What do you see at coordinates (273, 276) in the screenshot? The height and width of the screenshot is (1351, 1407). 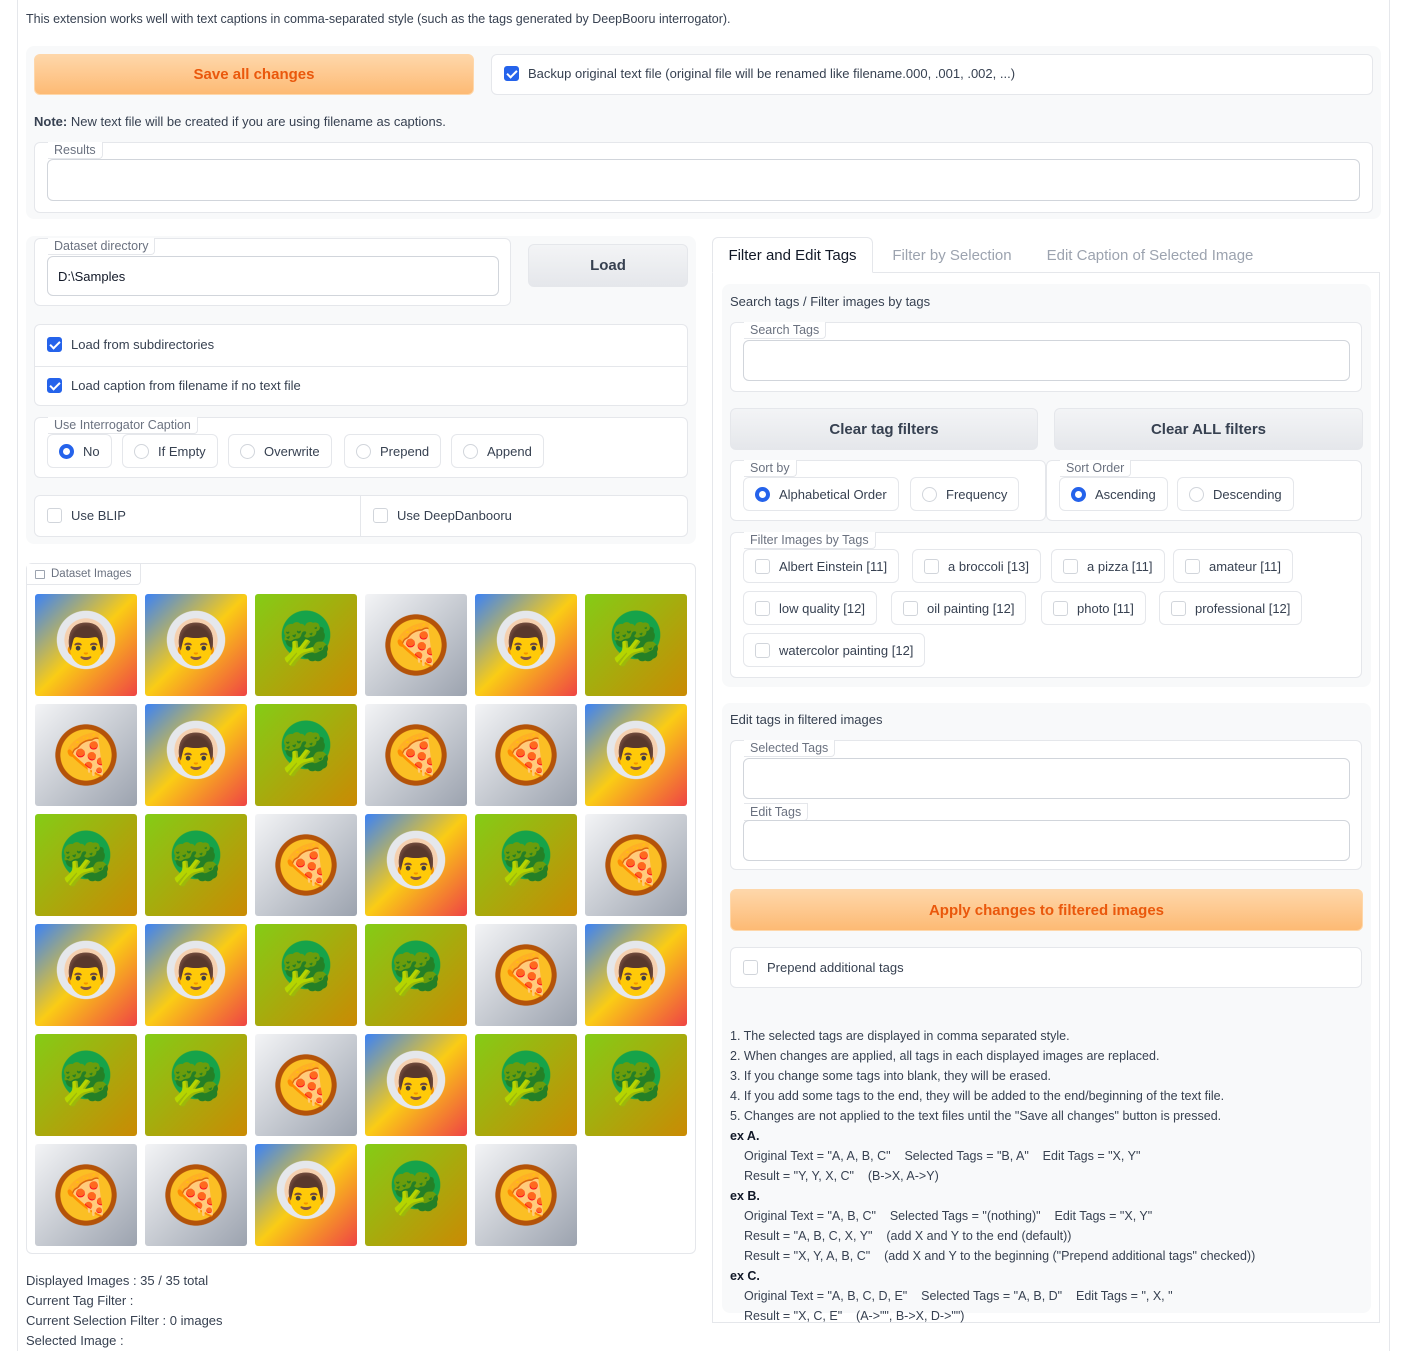 I see `dataset-dir-input: D:\Samples` at bounding box center [273, 276].